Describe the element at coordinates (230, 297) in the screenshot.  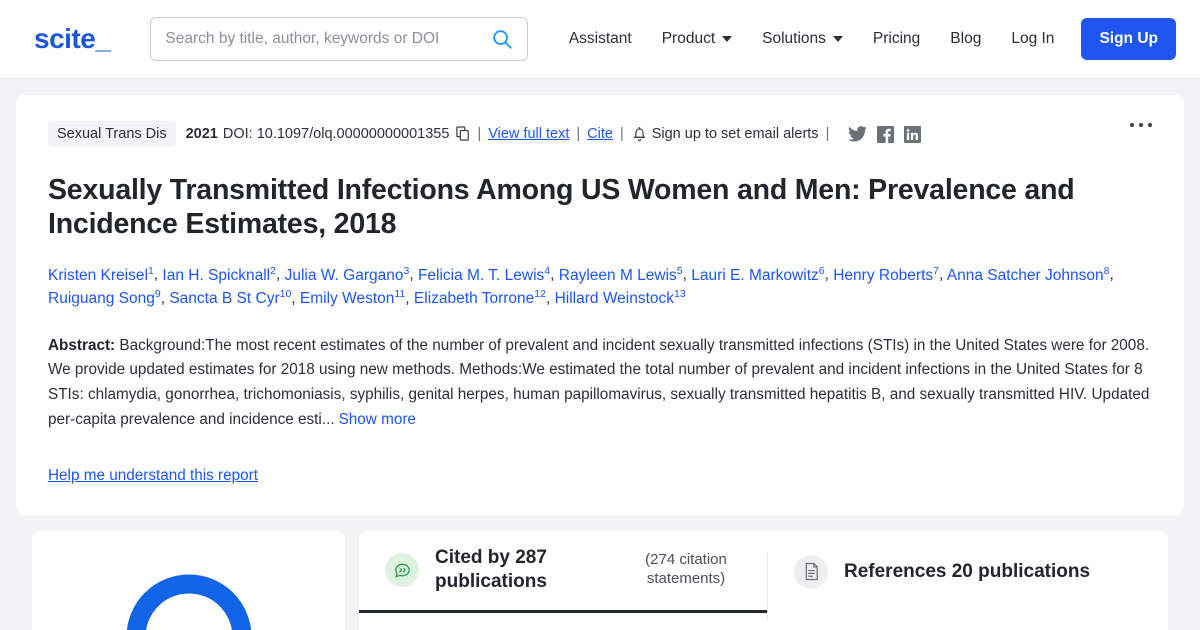
I see `author-link: Sancta B St Cyr10` at that location.